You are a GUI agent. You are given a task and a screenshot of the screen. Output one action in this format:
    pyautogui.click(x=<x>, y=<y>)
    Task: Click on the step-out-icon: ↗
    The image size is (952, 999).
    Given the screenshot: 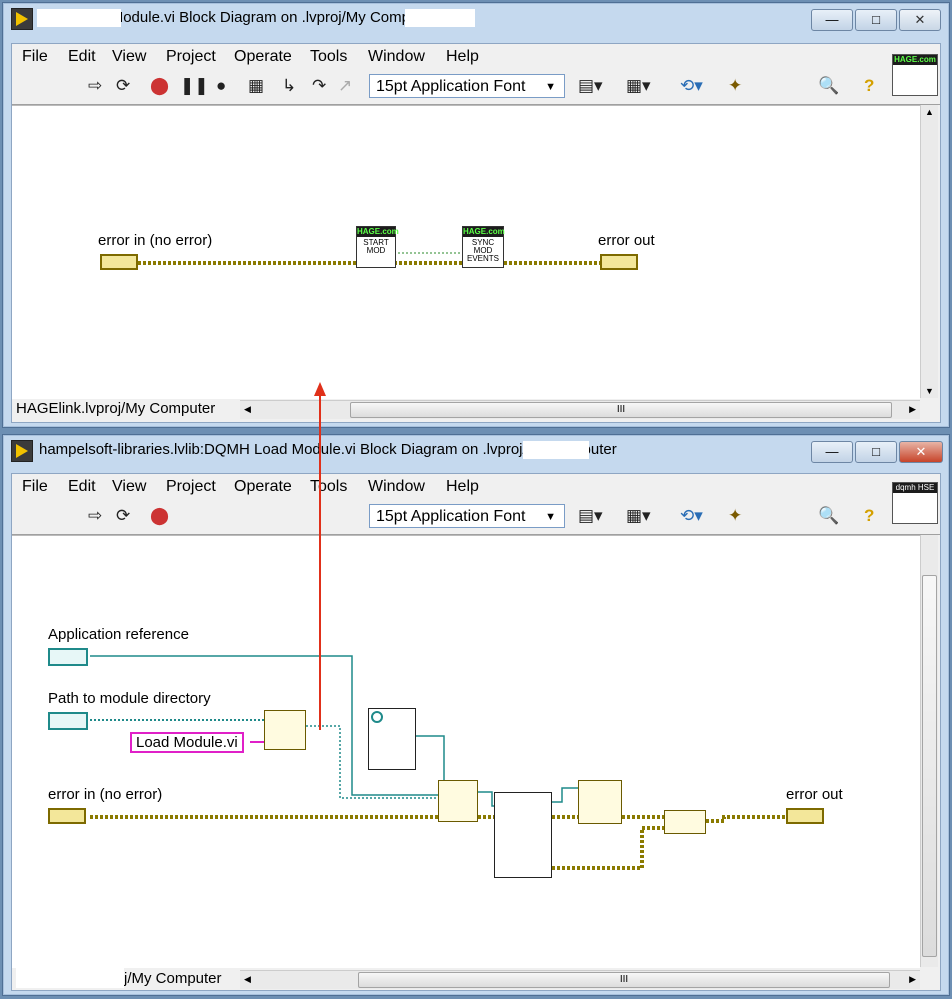 What is the action you would take?
    pyautogui.click(x=345, y=86)
    